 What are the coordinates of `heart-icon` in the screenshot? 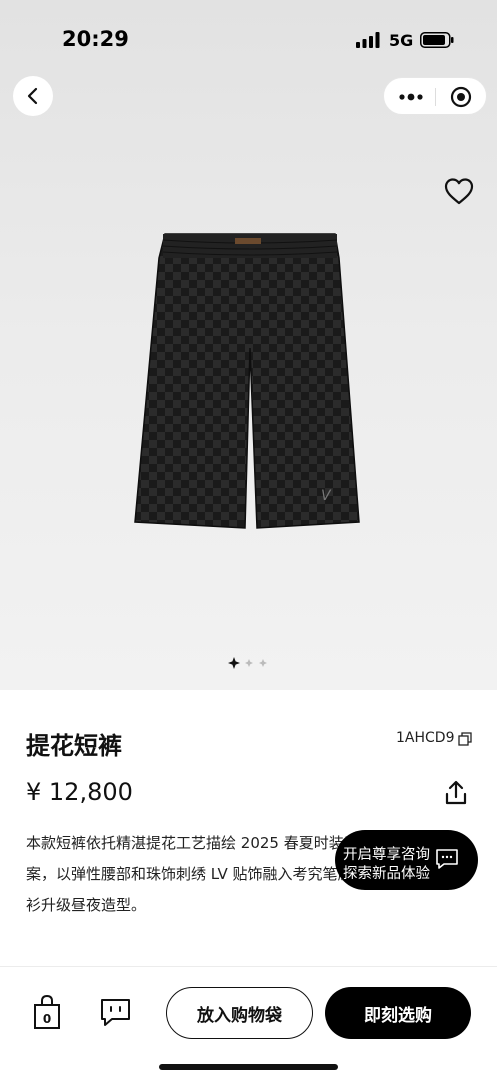 It's located at (459, 191).